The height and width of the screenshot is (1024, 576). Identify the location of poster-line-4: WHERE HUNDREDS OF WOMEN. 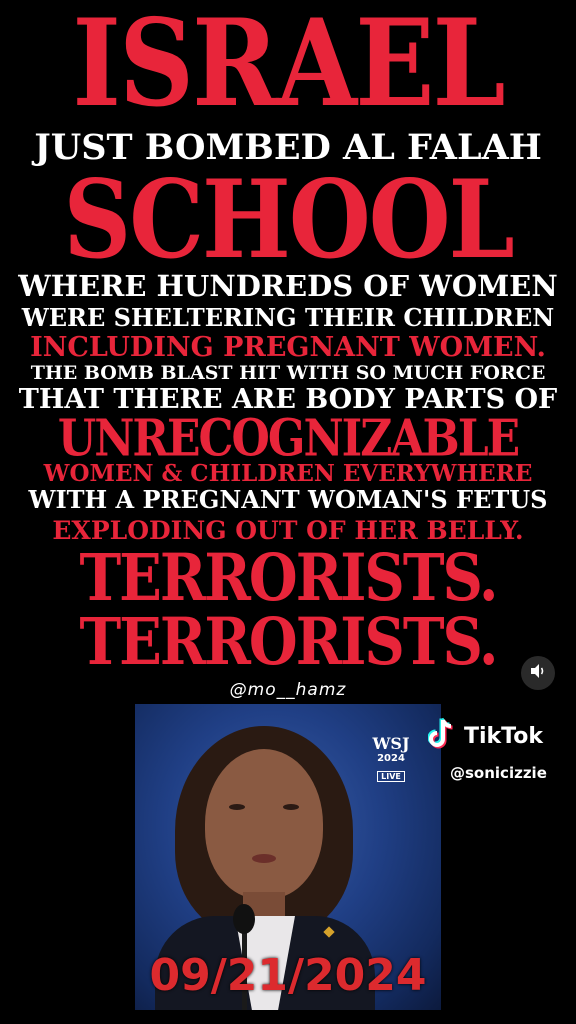
(288, 286).